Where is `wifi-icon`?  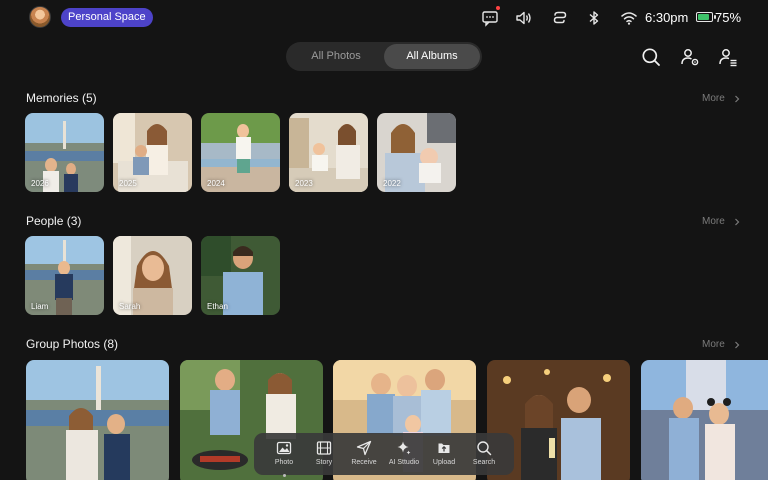 wifi-icon is located at coordinates (629, 18).